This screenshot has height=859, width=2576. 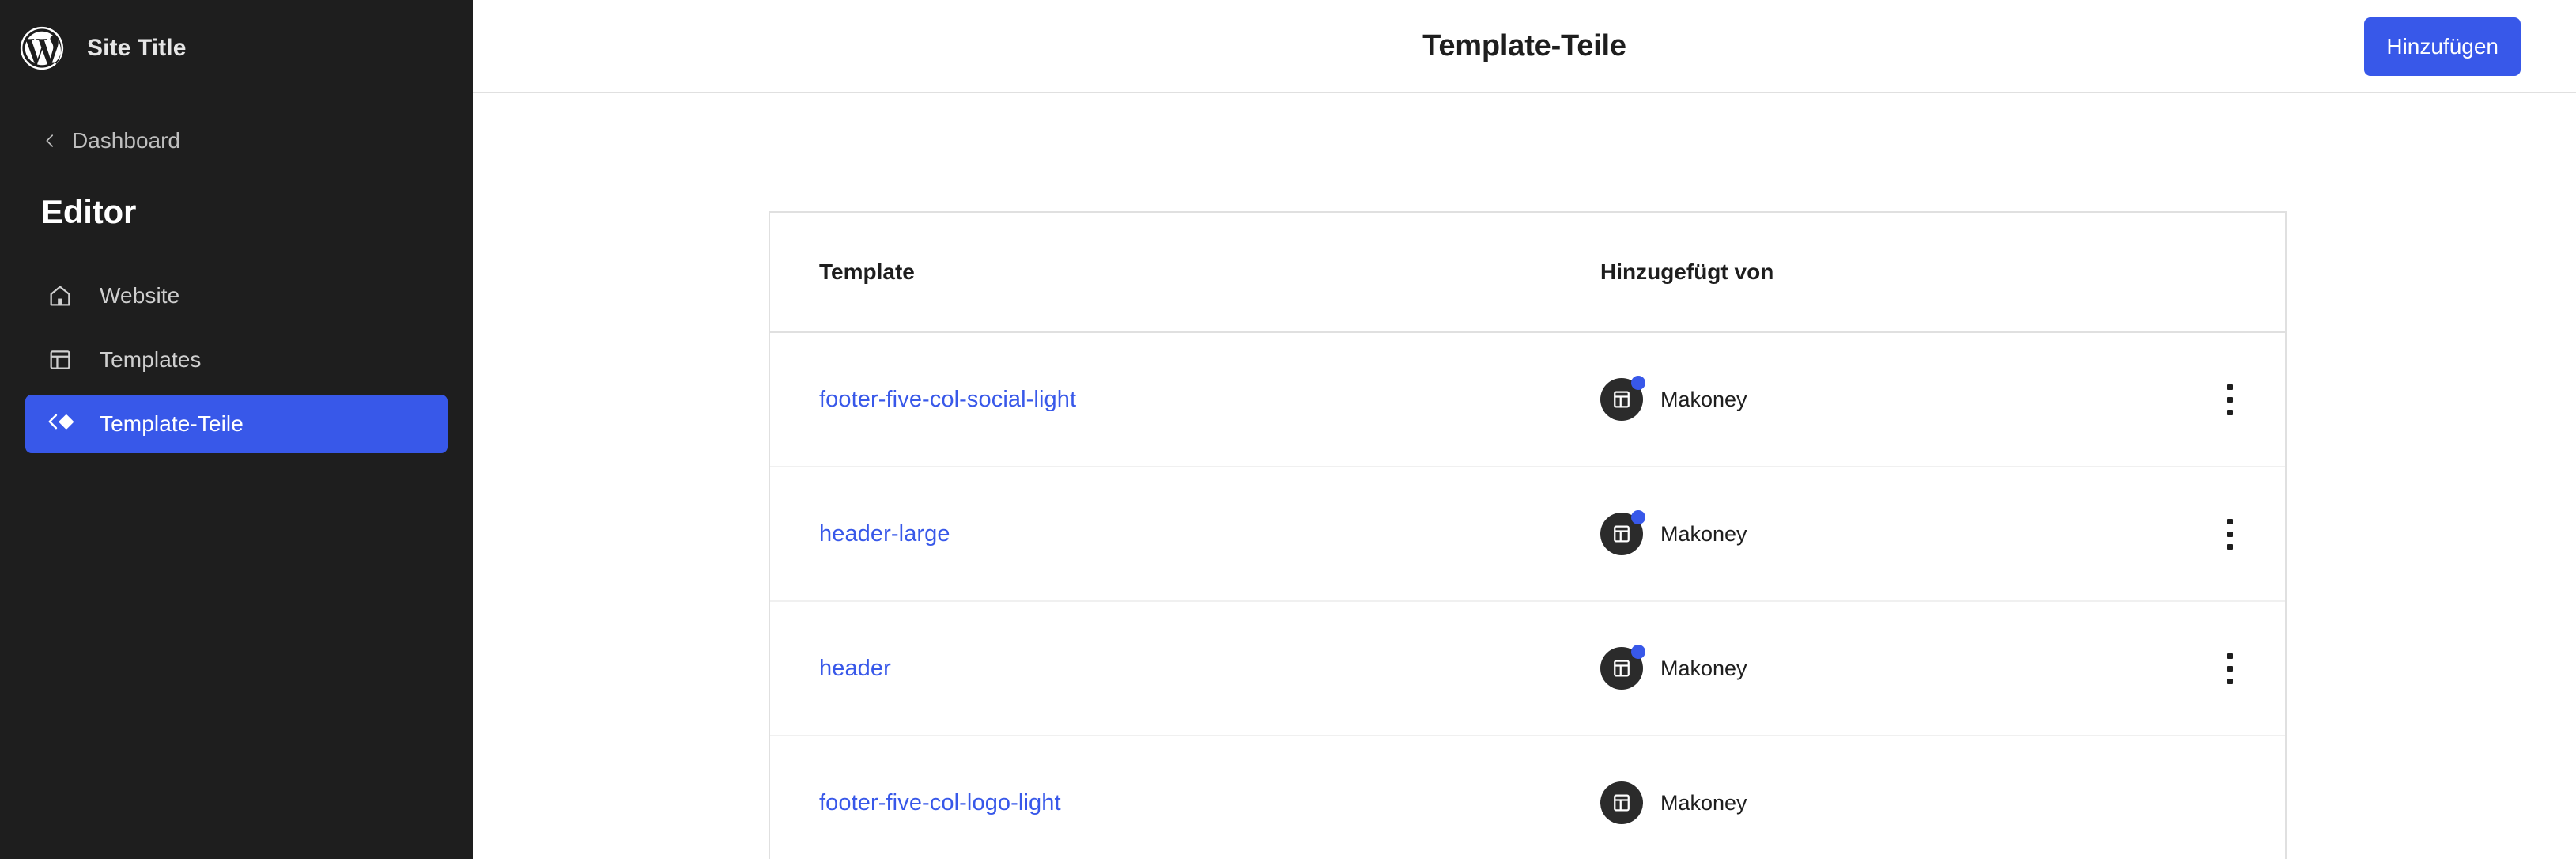 What do you see at coordinates (140, 295) in the screenshot?
I see `sidebar-item-label: Website` at bounding box center [140, 295].